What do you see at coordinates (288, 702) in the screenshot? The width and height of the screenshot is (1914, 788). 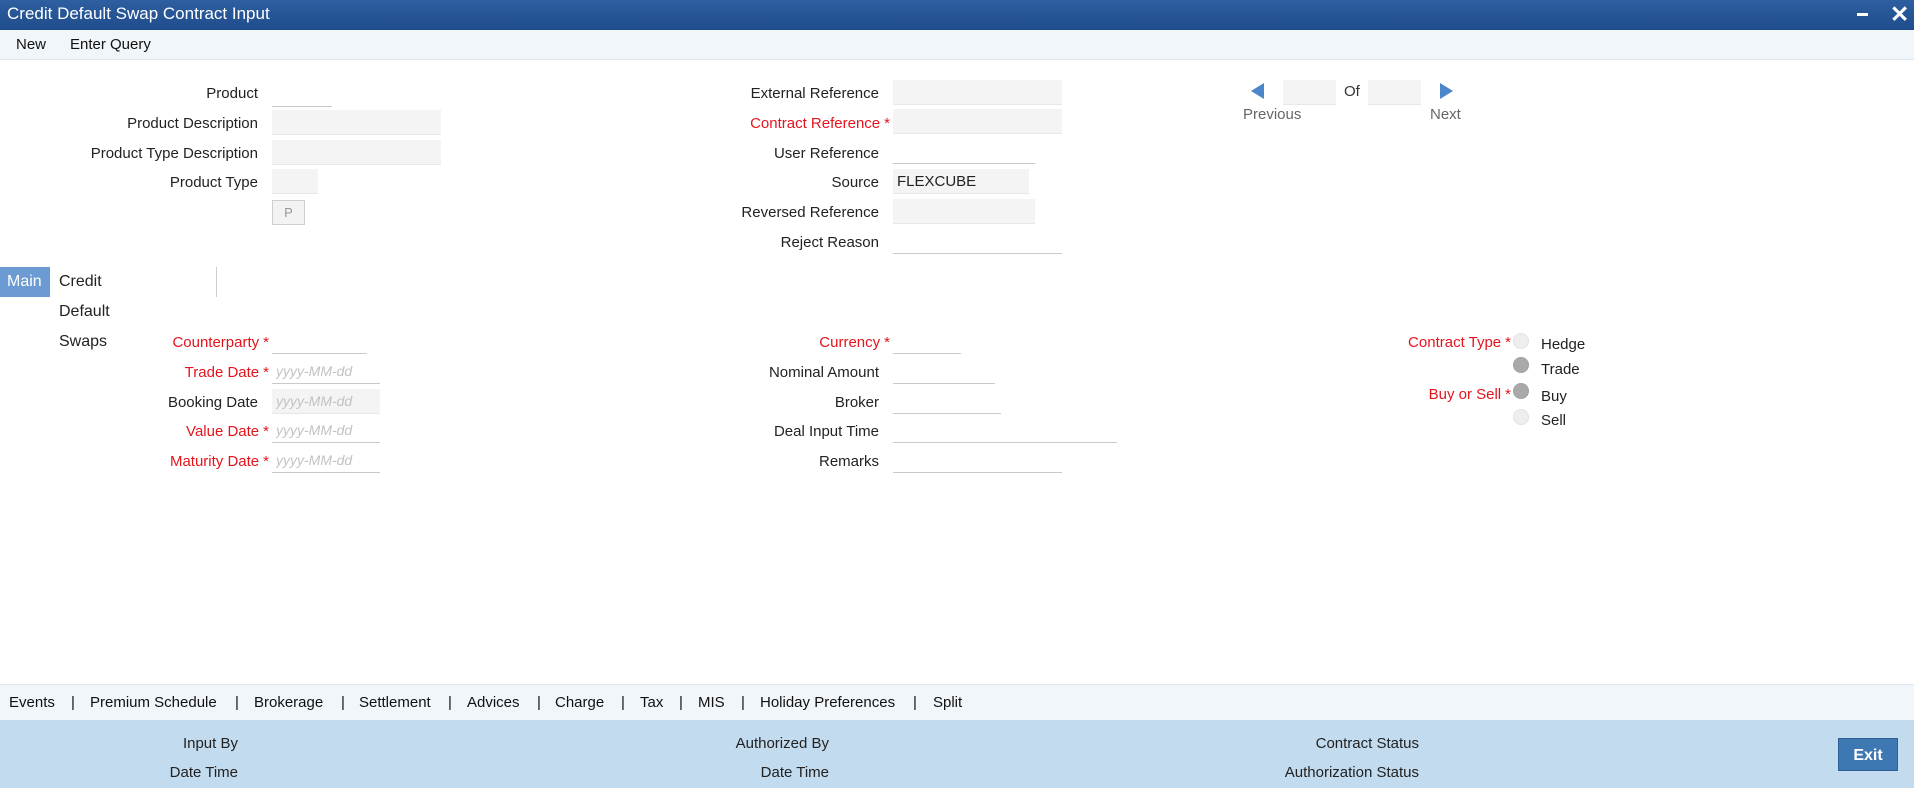 I see `brokerage-link: Brokerage` at bounding box center [288, 702].